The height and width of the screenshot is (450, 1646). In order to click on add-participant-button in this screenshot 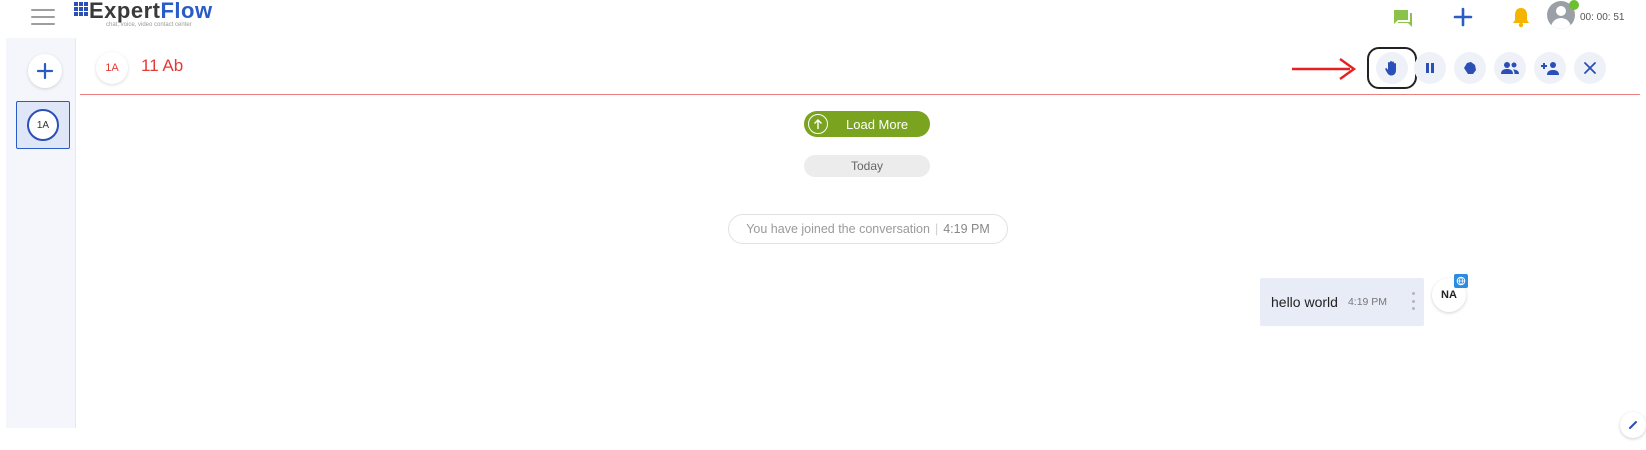, I will do `click(1550, 68)`.